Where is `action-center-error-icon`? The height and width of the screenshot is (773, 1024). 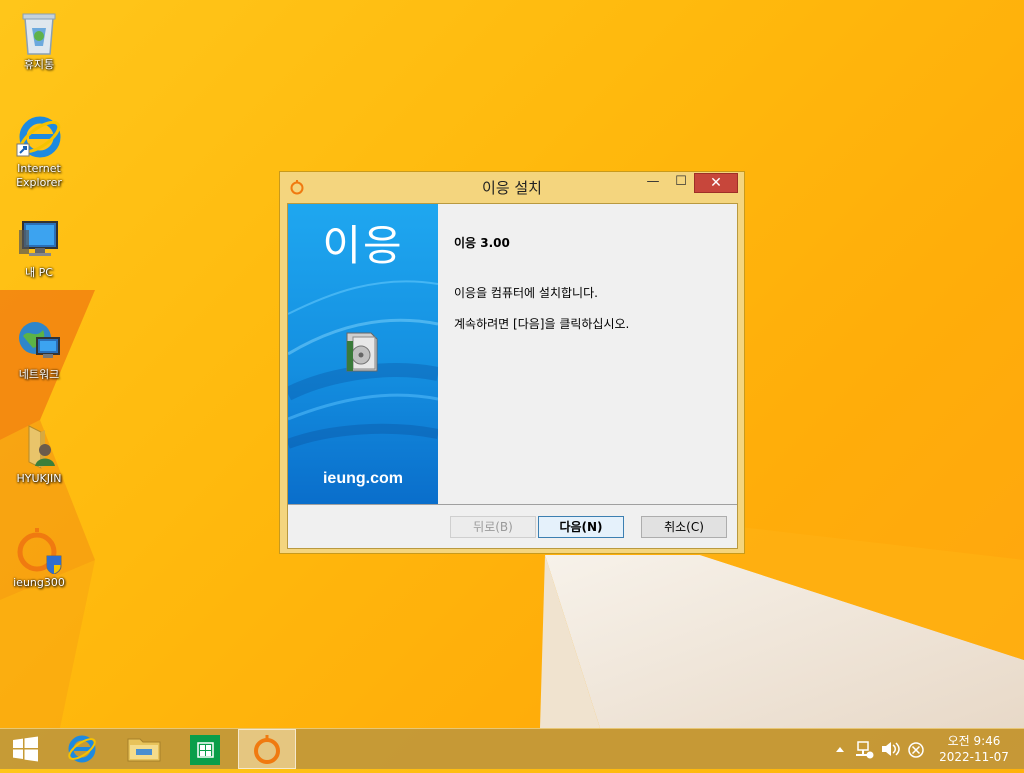 action-center-error-icon is located at coordinates (916, 750).